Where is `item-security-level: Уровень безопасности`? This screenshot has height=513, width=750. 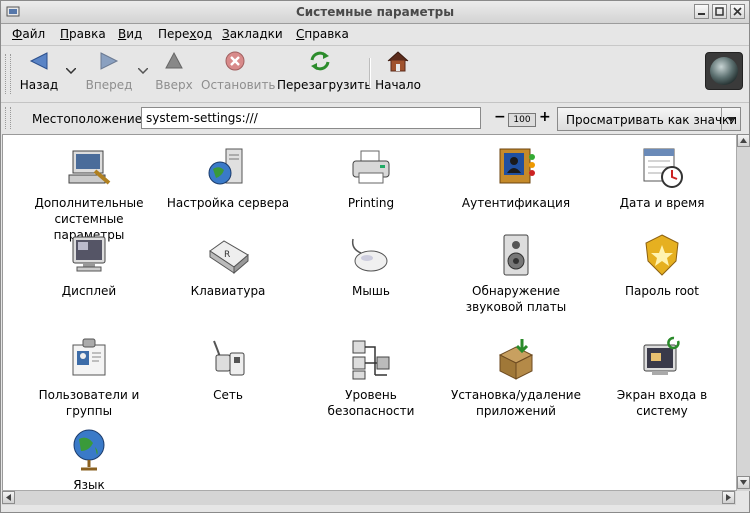
item-security-level: Уровень безопасности is located at coordinates (371, 377).